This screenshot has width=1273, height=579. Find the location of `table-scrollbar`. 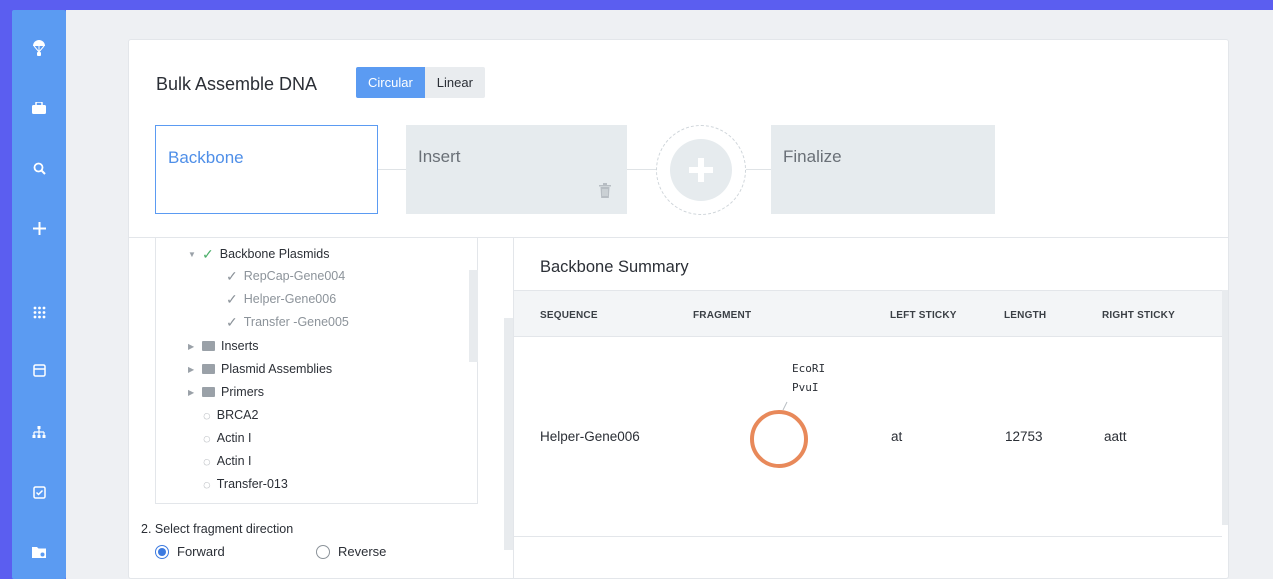

table-scrollbar is located at coordinates (1225, 407).